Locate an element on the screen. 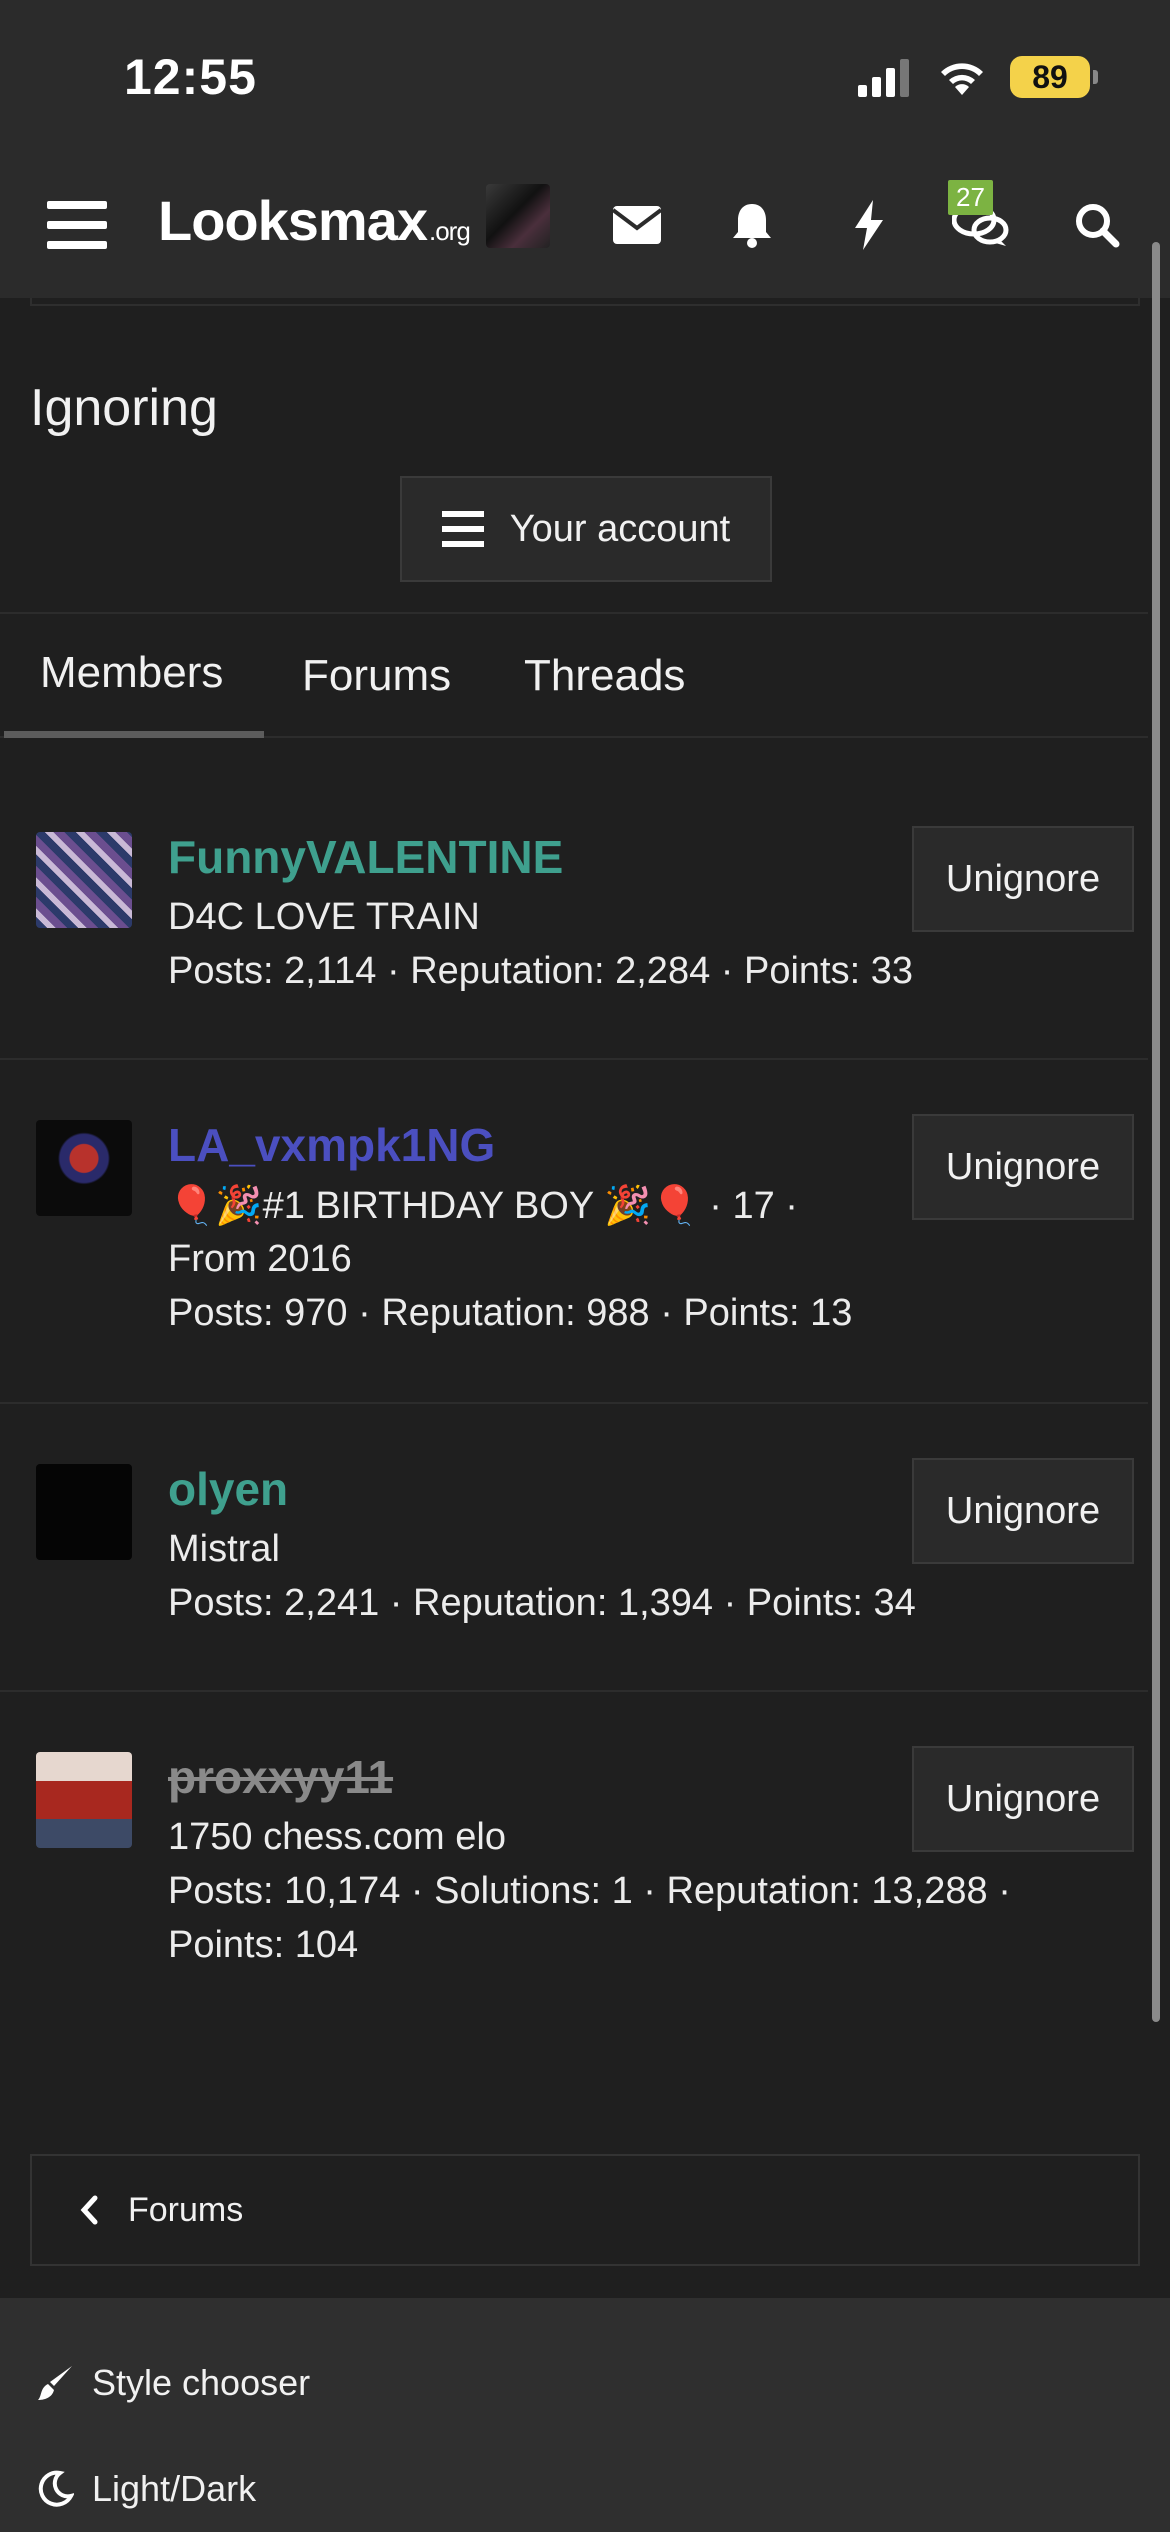  inbox-button is located at coordinates (637, 225).